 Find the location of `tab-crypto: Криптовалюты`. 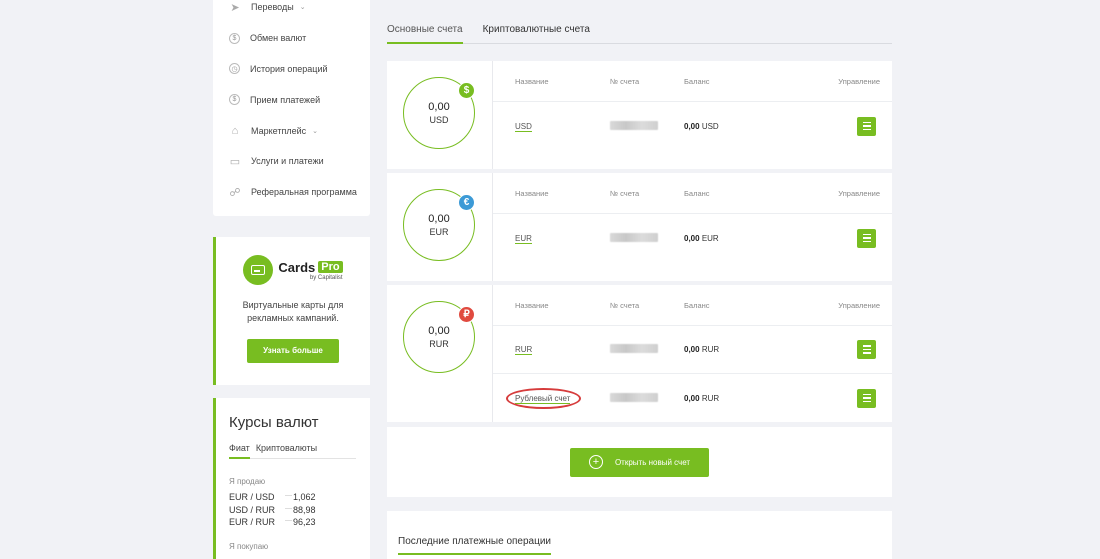

tab-crypto: Криптовалюты is located at coordinates (286, 450).